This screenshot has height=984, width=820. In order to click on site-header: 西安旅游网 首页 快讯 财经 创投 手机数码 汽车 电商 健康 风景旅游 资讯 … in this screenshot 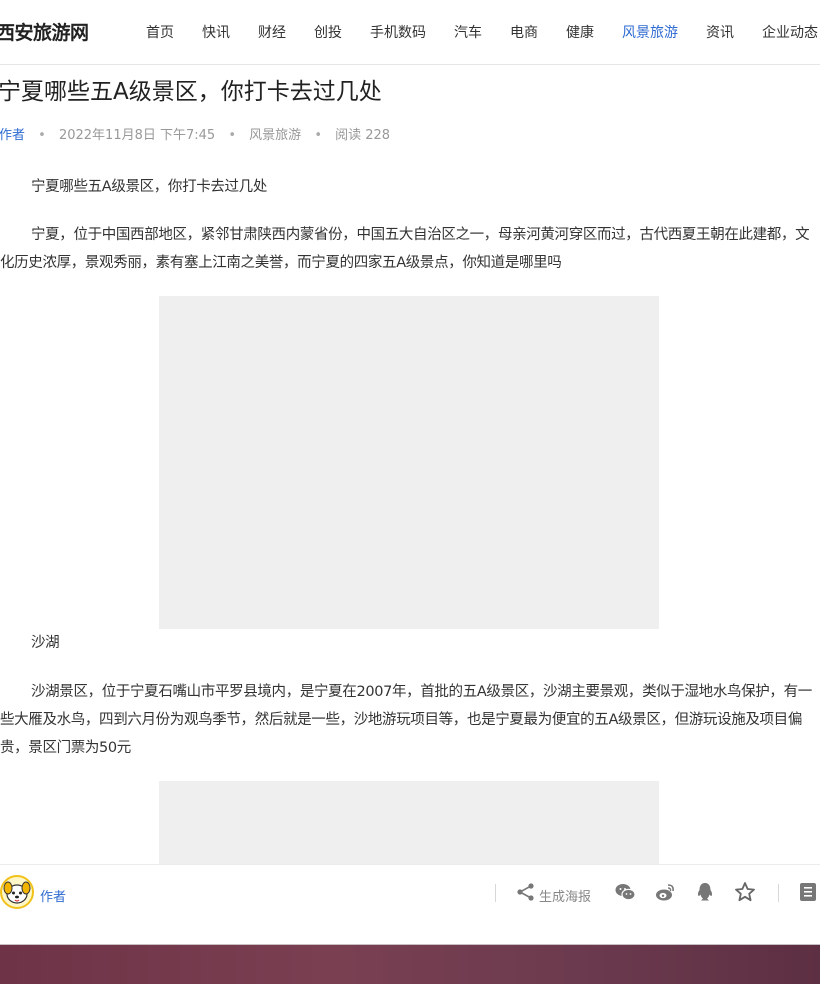, I will do `click(410, 32)`.